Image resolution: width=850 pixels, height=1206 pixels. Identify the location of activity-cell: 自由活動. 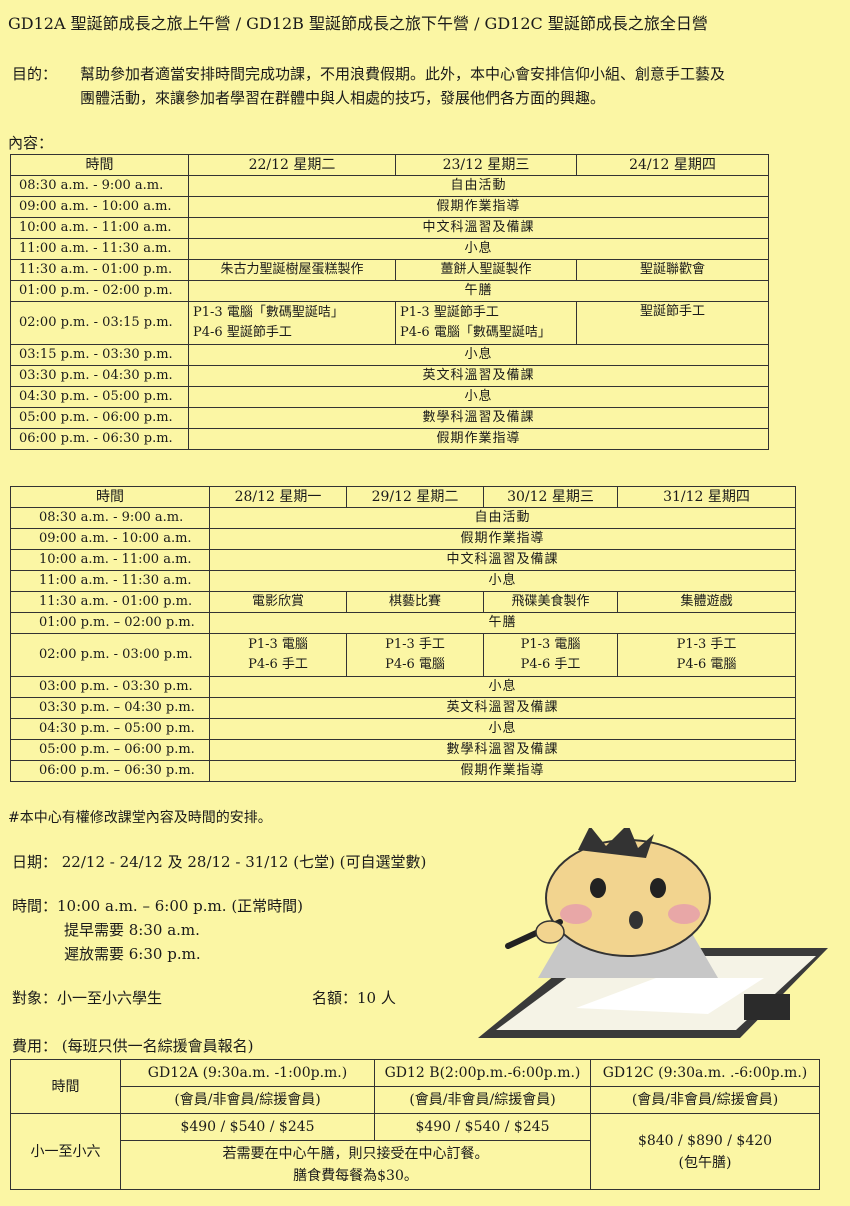
(478, 186).